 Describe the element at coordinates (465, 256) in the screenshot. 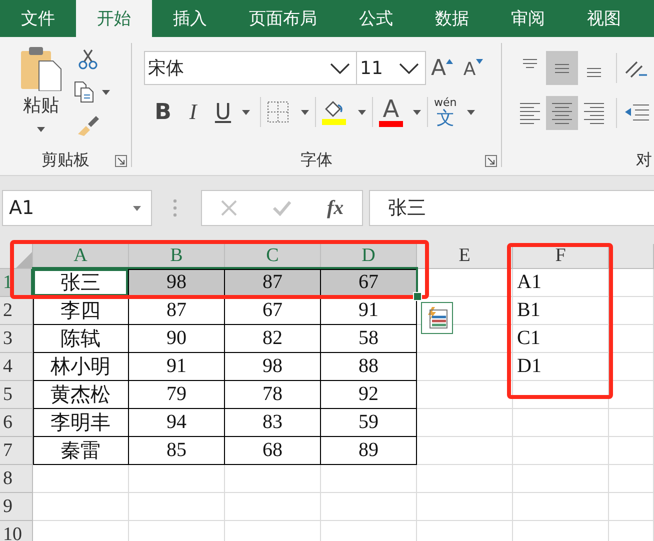

I see `column-header: E` at that location.